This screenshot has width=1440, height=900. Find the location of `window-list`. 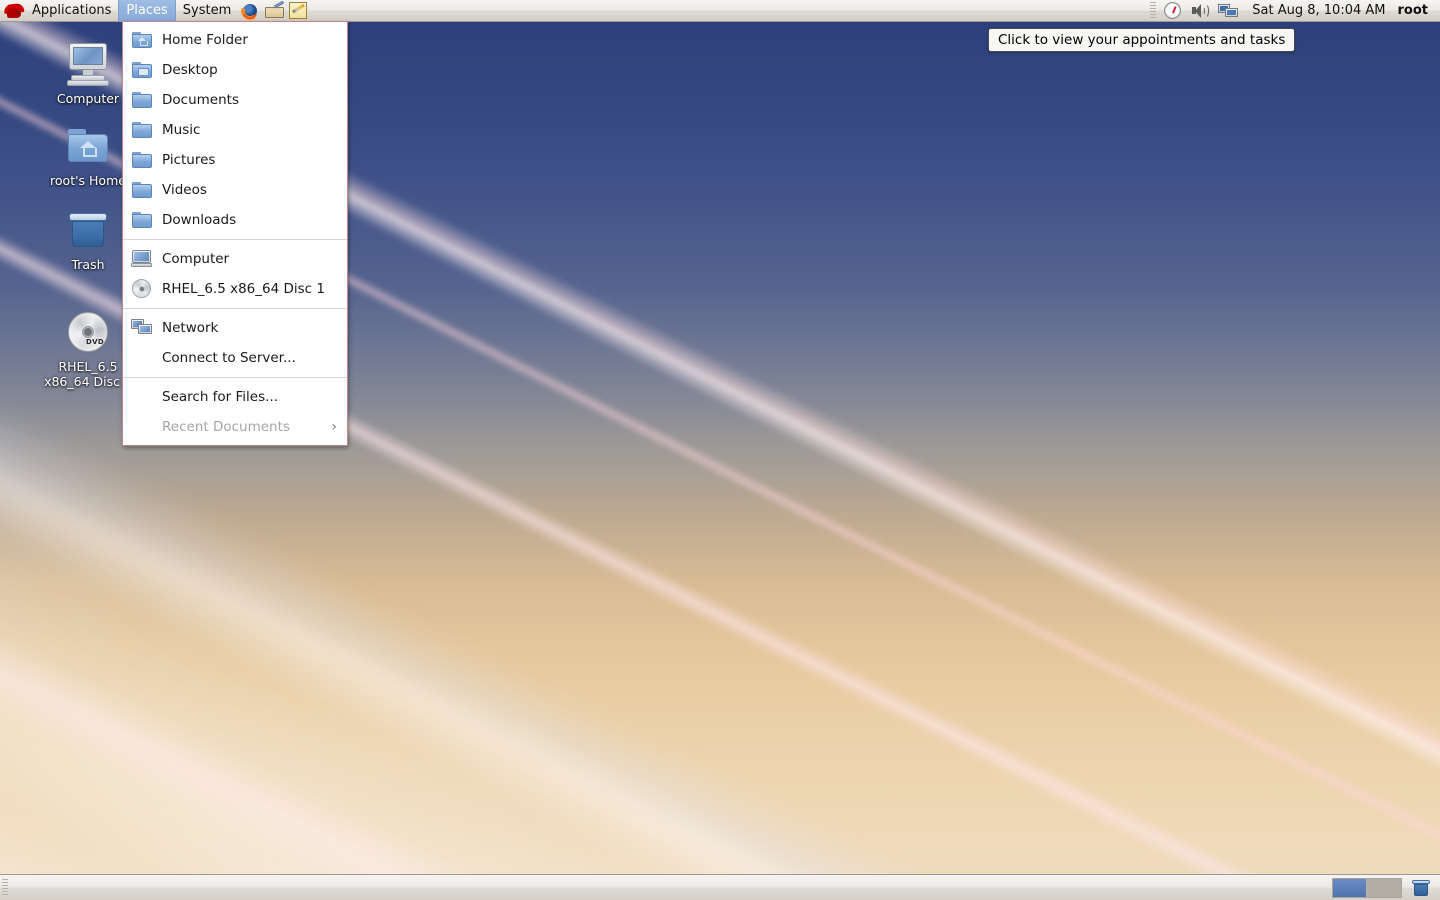

window-list is located at coordinates (671, 887).